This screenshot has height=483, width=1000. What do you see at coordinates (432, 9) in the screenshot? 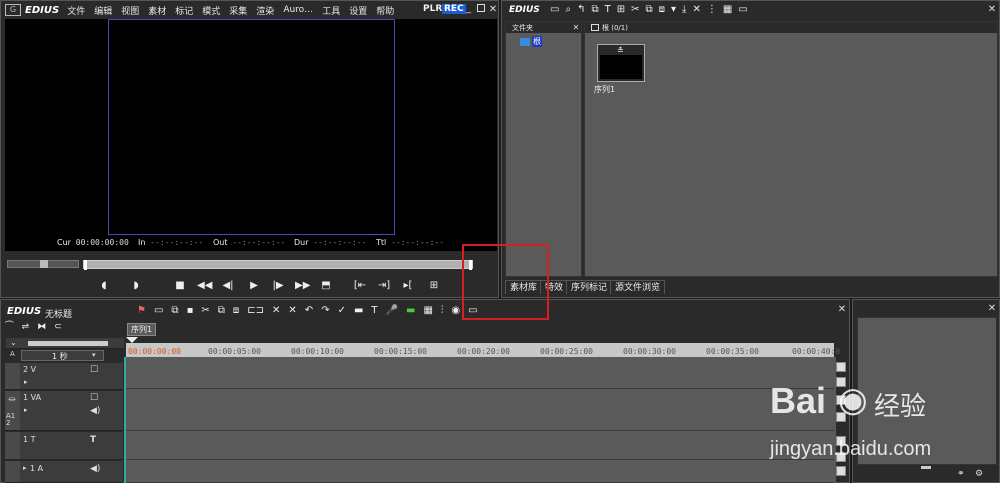
I see `plr-toggle: PLR` at bounding box center [432, 9].